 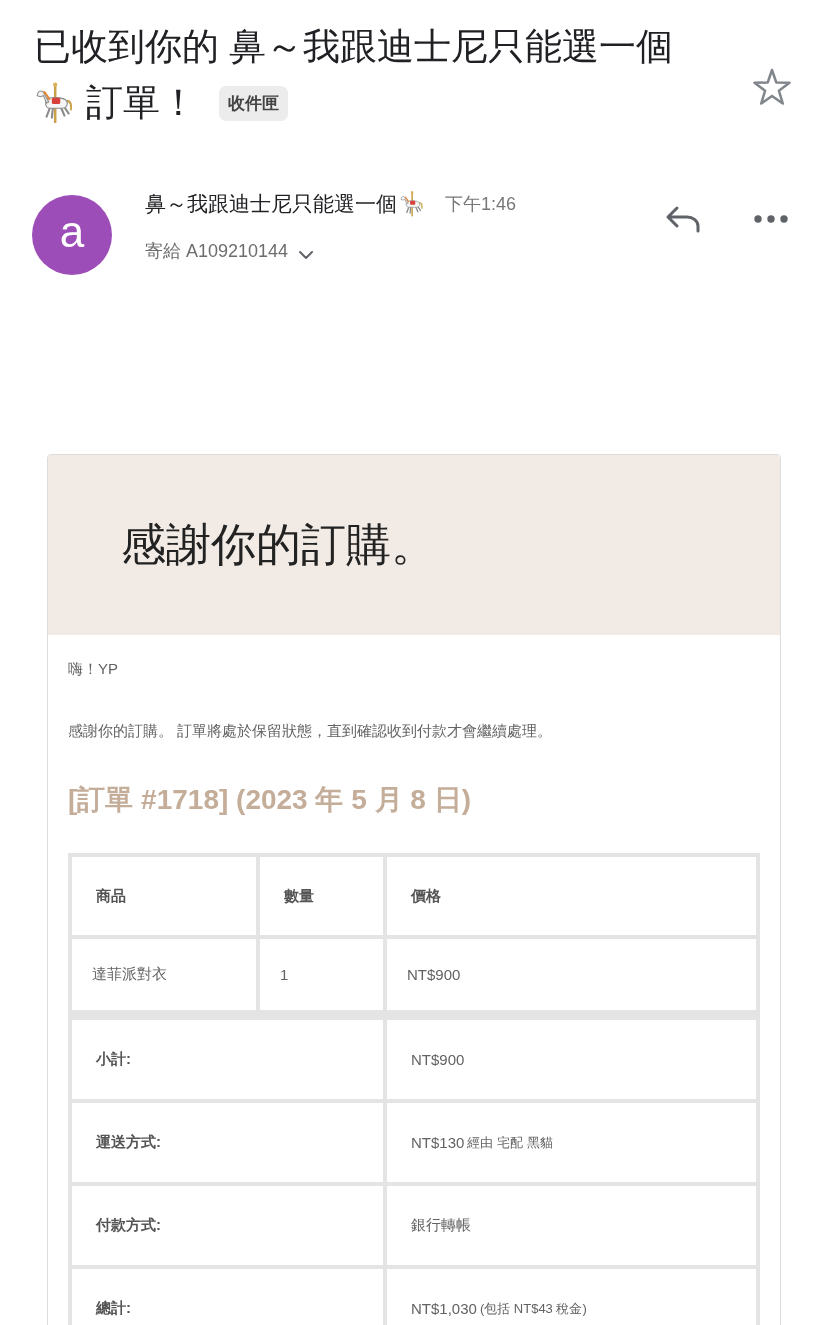 I want to click on total-value: NT$130 經由 宅配 黑貓, so click(x=571, y=1142).